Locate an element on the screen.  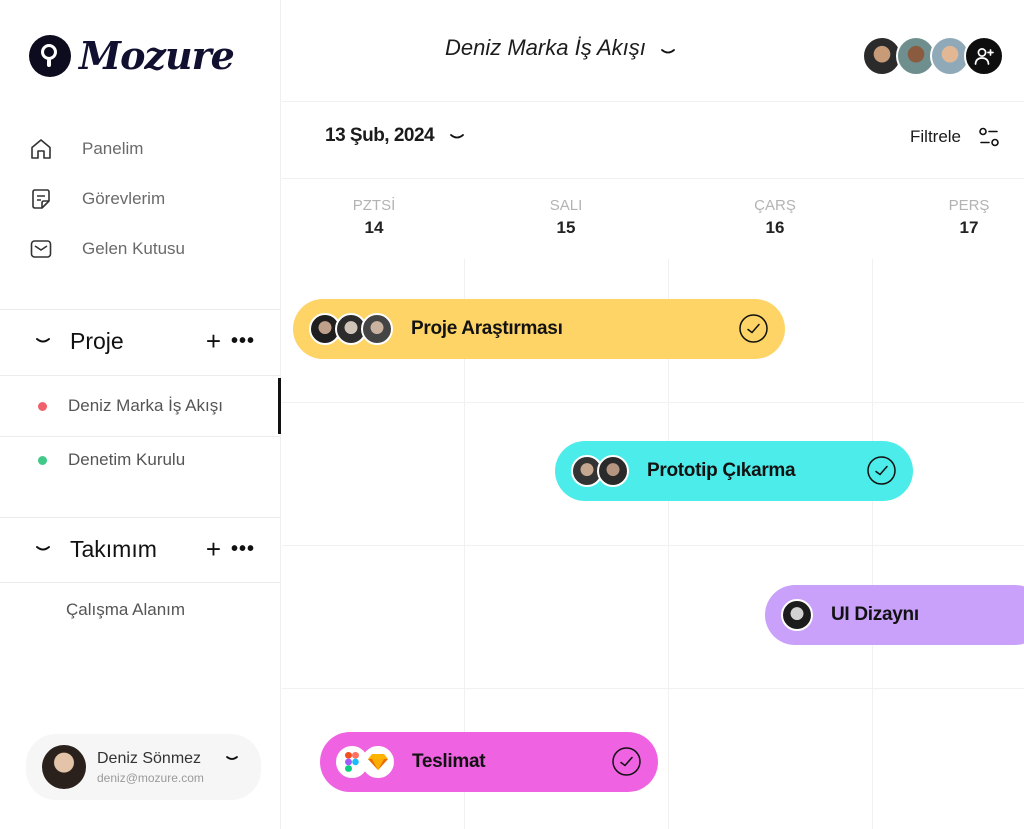
add-member-button is located at coordinates (984, 56).